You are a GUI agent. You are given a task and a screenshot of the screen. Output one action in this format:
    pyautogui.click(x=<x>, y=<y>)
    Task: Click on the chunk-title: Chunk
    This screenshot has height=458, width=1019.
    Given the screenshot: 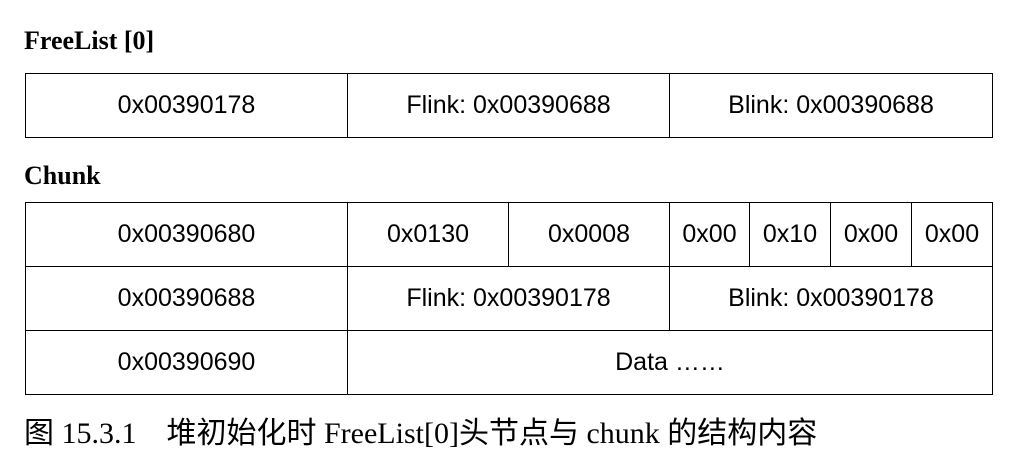 What is the action you would take?
    pyautogui.click(x=62, y=175)
    